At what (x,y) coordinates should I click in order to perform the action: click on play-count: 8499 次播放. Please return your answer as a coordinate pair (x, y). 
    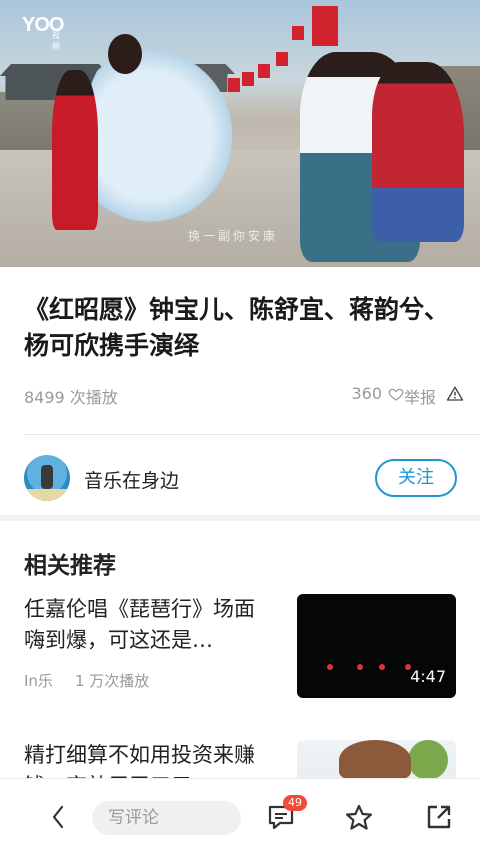
    Looking at the image, I should click on (71, 397).